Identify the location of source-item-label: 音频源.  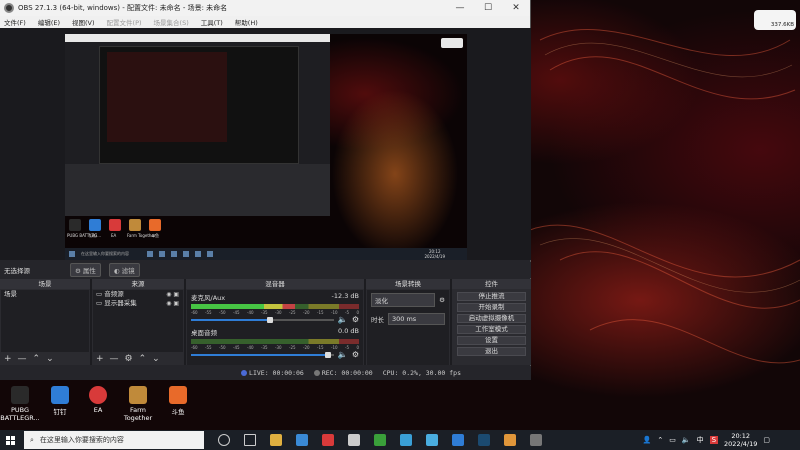
(114, 294).